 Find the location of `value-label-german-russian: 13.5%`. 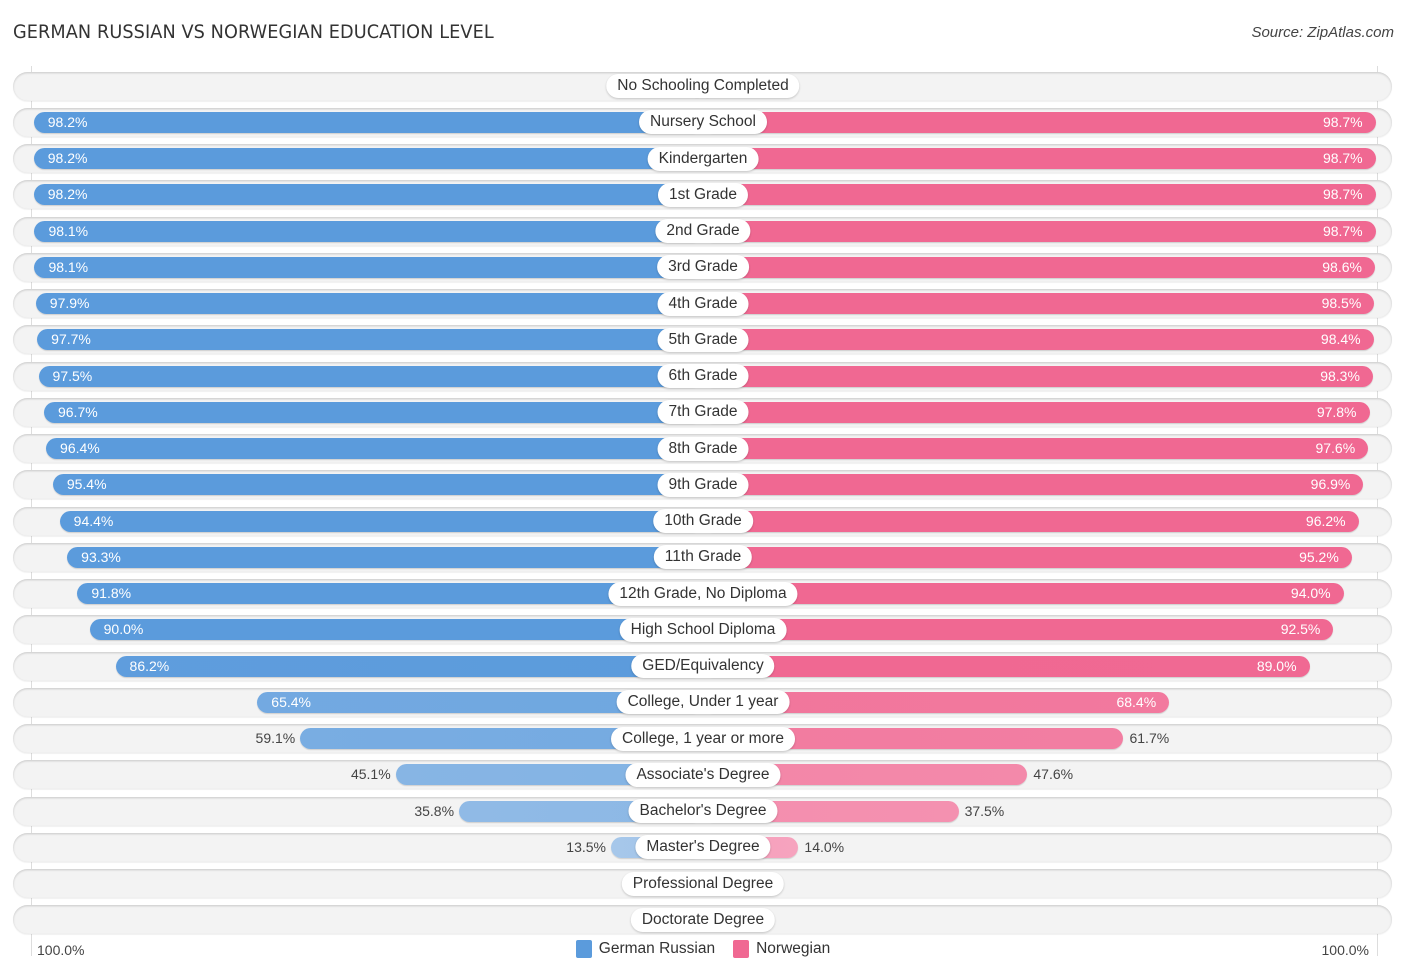

value-label-german-russian: 13.5% is located at coordinates (586, 846).